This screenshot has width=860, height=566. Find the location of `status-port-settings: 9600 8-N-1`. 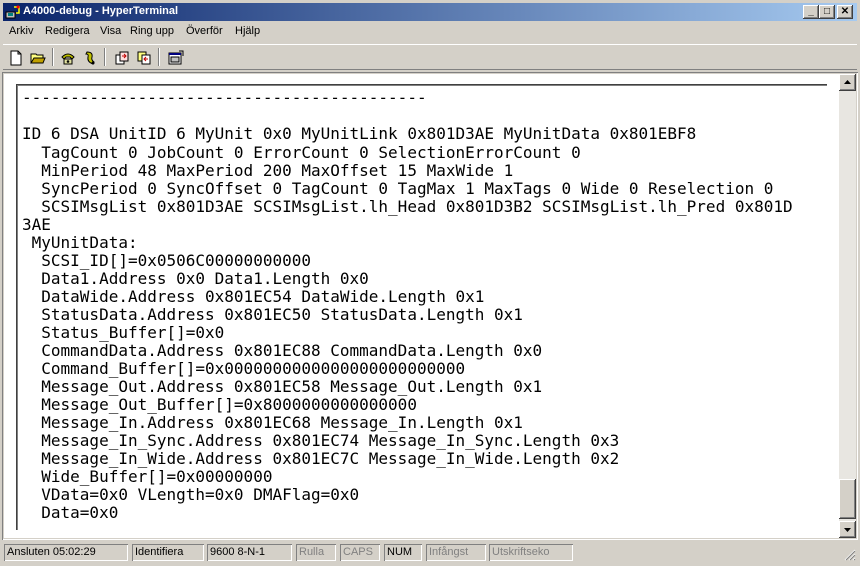

status-port-settings: 9600 8-N-1 is located at coordinates (249, 552).